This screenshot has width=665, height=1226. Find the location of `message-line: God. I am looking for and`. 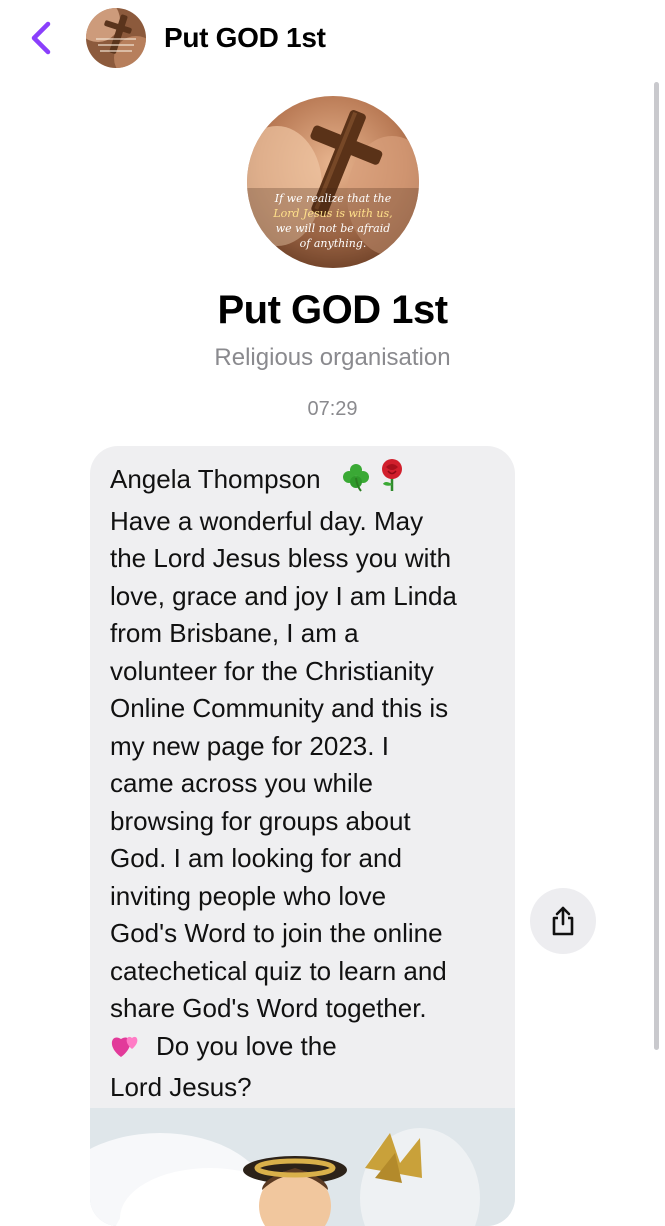

message-line: God. I am looking for and is located at coordinates (256, 858).